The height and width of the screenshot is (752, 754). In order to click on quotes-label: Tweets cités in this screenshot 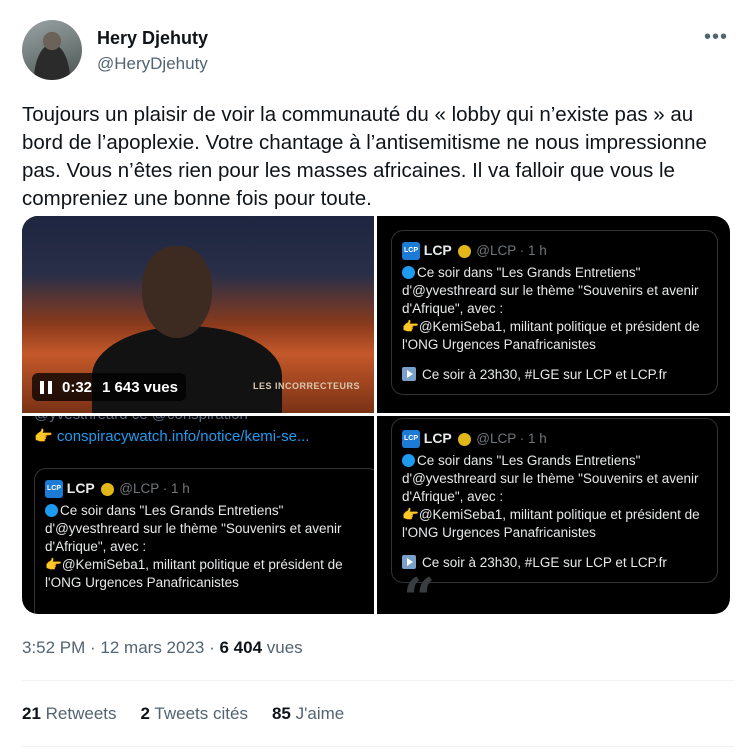, I will do `click(201, 713)`.